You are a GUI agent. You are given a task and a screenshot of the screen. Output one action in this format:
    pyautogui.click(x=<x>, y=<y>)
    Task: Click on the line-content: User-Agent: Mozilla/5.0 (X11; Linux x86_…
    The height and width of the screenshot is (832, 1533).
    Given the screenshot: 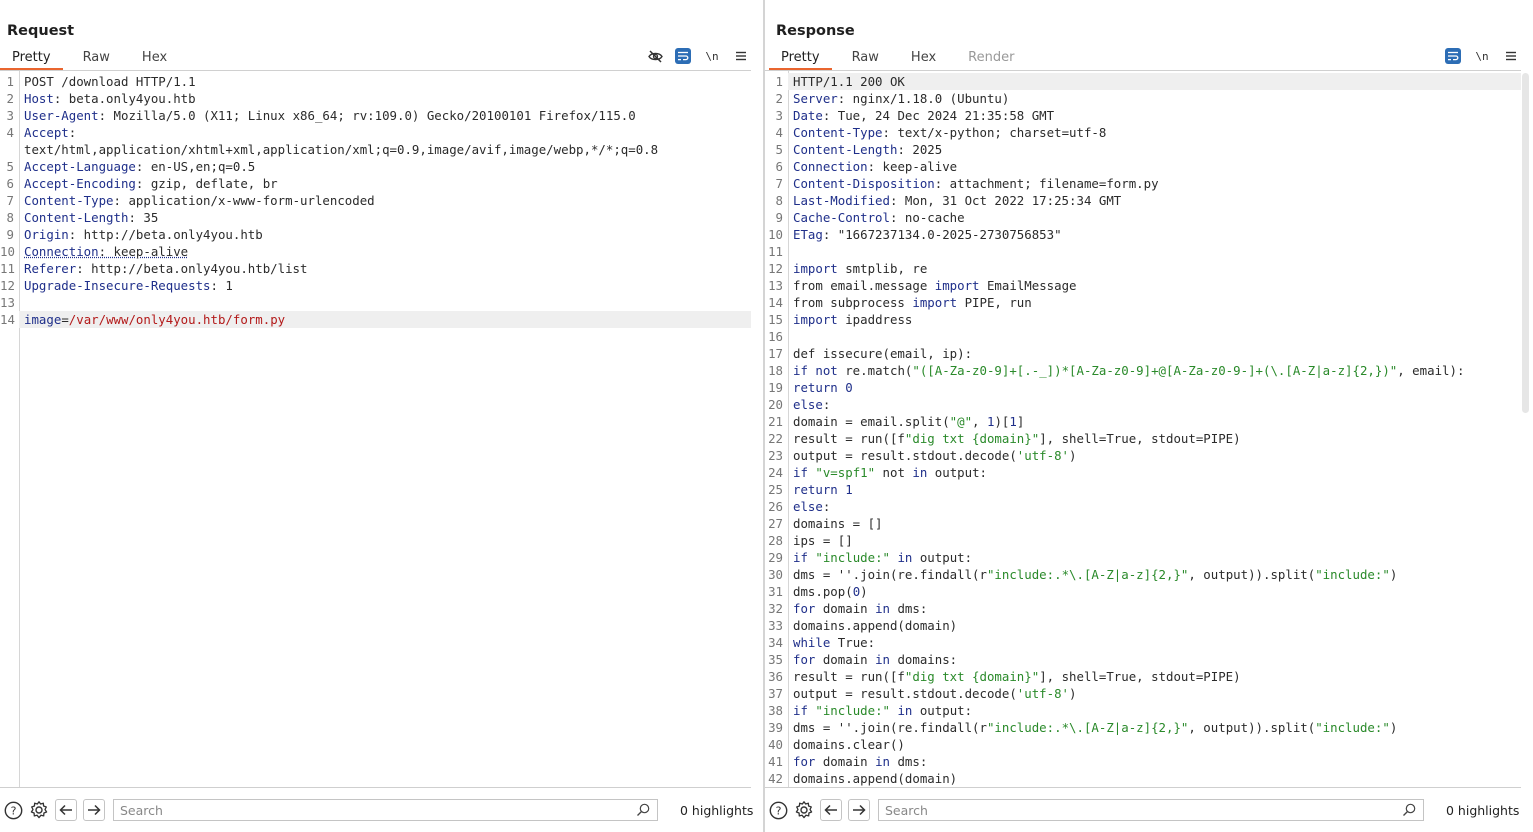 What is the action you would take?
    pyautogui.click(x=385, y=115)
    